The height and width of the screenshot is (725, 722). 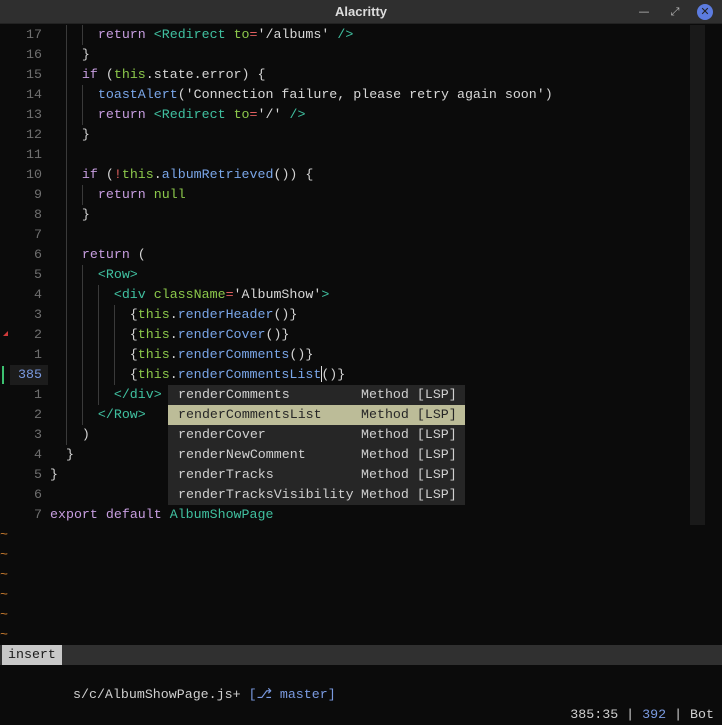 What do you see at coordinates (38, 514) in the screenshot?
I see `line-number: 7` at bounding box center [38, 514].